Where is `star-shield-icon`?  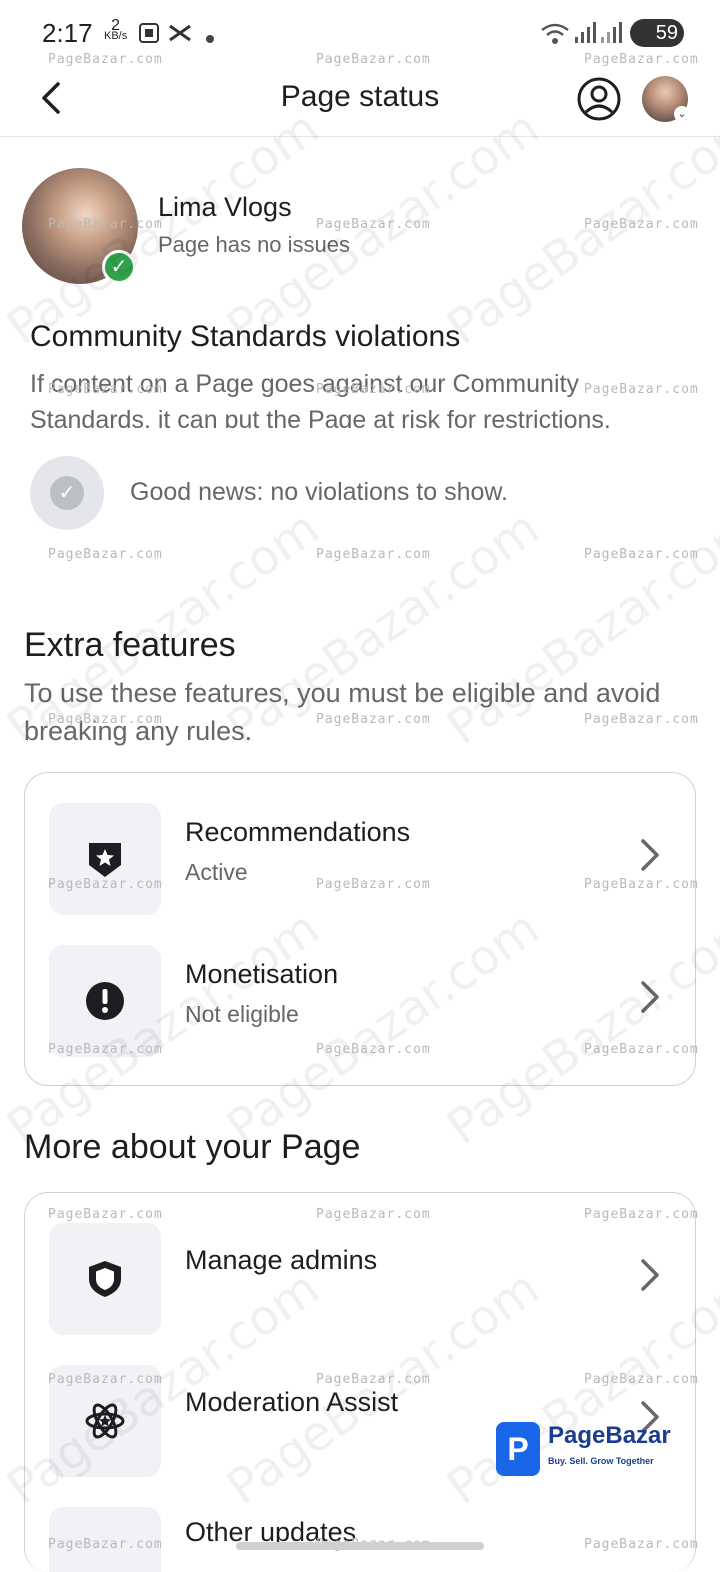 star-shield-icon is located at coordinates (105, 860).